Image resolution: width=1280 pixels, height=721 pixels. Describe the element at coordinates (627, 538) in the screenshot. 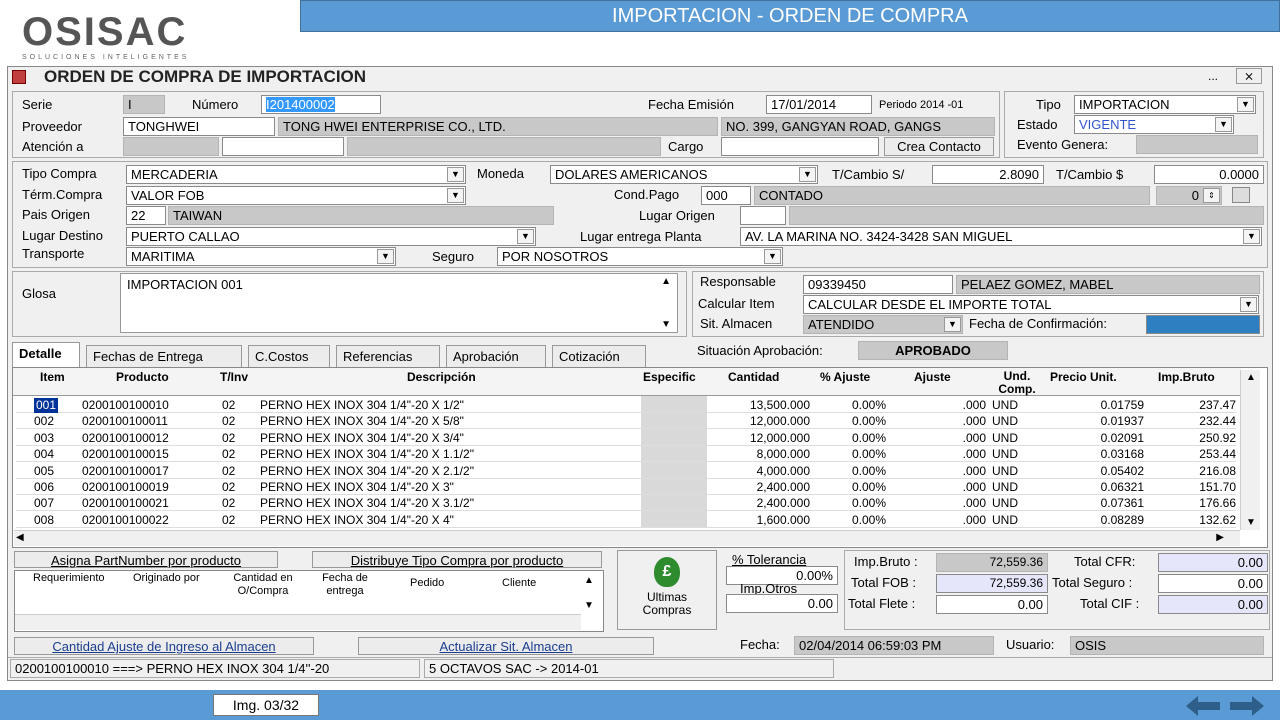

I see `grid-hscroll: ◀ ▶` at that location.